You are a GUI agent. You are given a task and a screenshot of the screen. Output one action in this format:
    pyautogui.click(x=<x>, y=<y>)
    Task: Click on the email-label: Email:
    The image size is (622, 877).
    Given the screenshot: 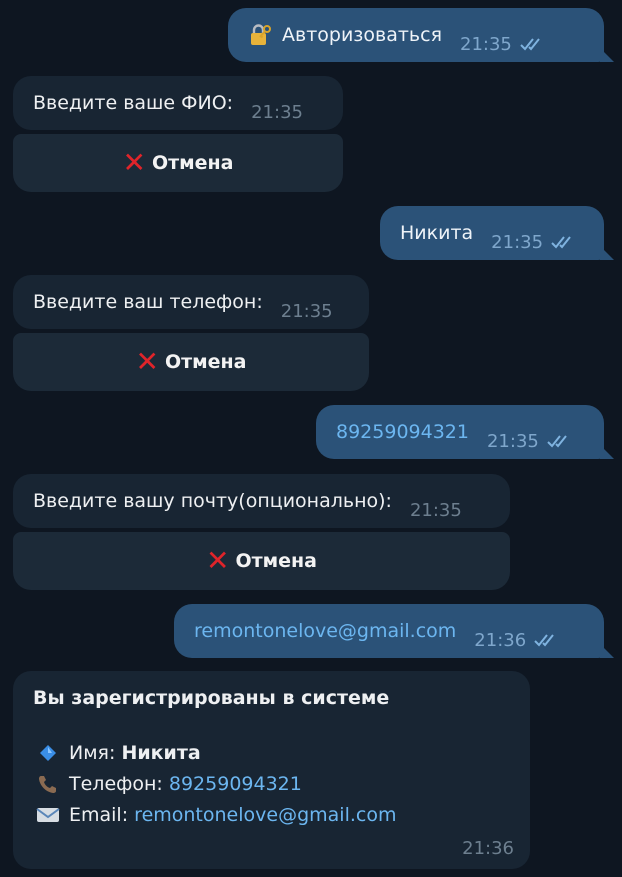 What is the action you would take?
    pyautogui.click(x=99, y=814)
    